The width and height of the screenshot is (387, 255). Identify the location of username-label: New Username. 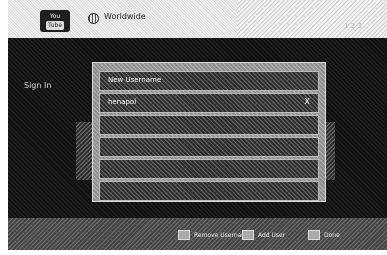
(135, 80).